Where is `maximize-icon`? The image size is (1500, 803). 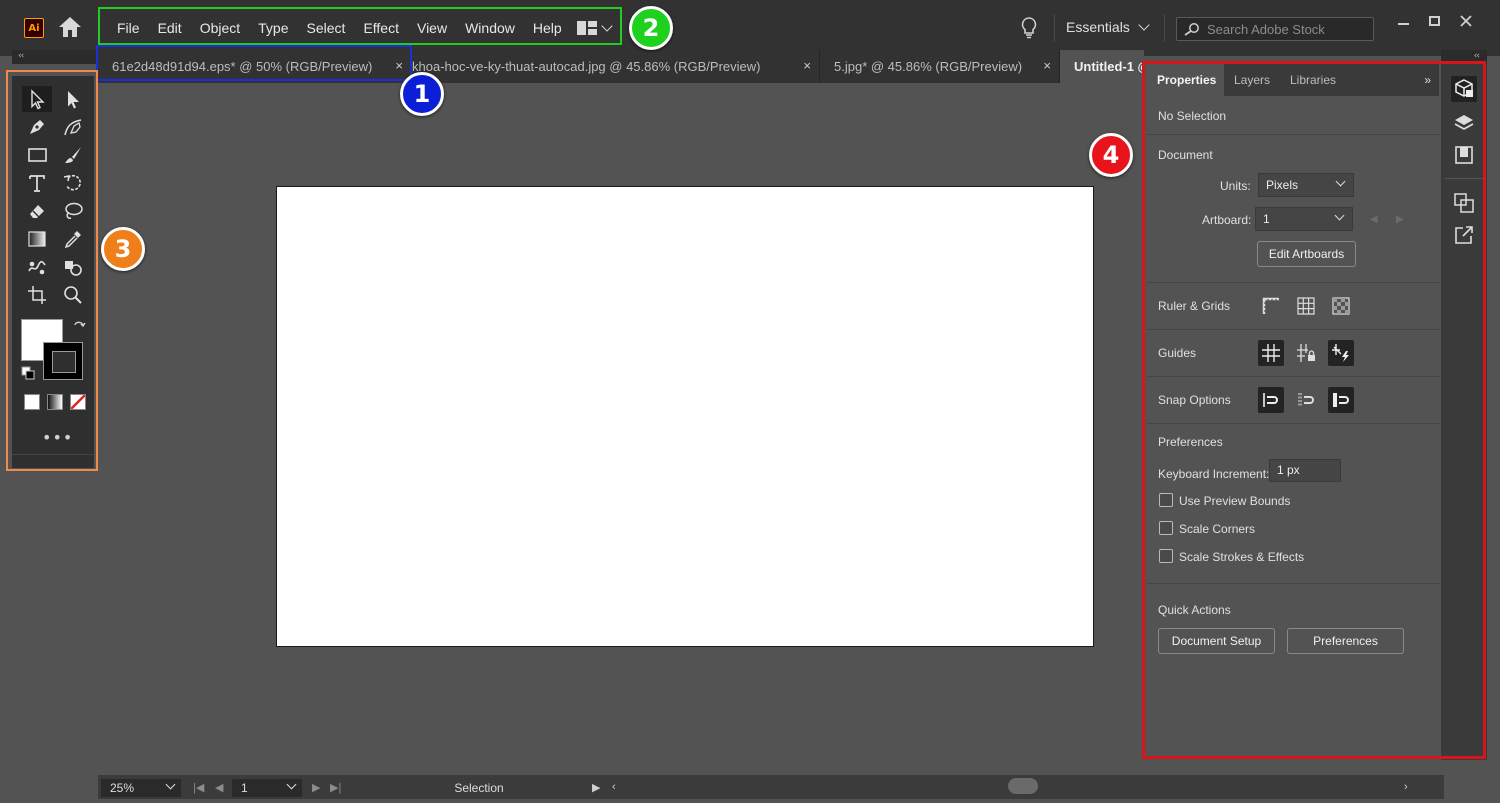 maximize-icon is located at coordinates (1434, 21).